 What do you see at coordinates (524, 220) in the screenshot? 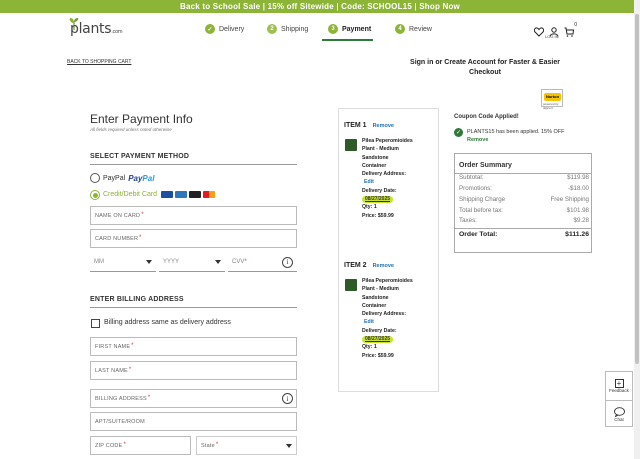
I see `summary-row: Taxes: $9.28` at bounding box center [524, 220].